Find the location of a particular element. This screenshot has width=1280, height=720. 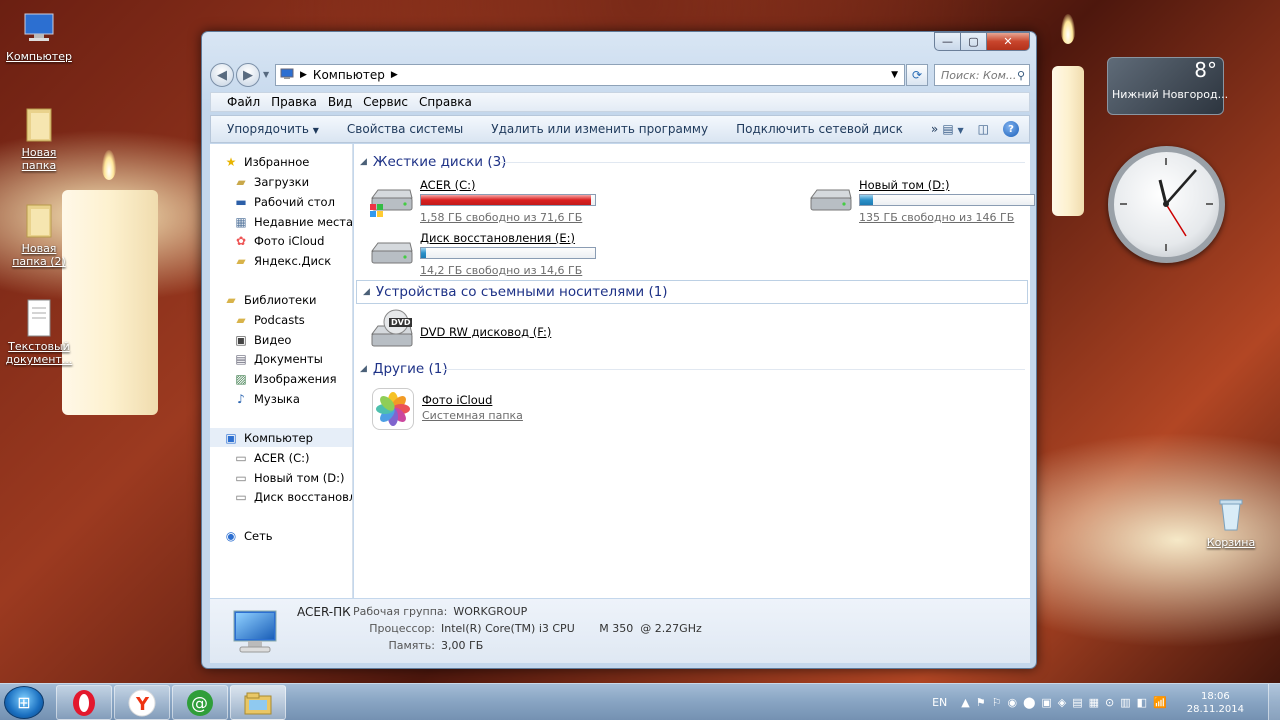

tray-icons: ▲⚑⚐◉⬤▣◈▤▦⊙▥◧📶 is located at coordinates (1066, 702).